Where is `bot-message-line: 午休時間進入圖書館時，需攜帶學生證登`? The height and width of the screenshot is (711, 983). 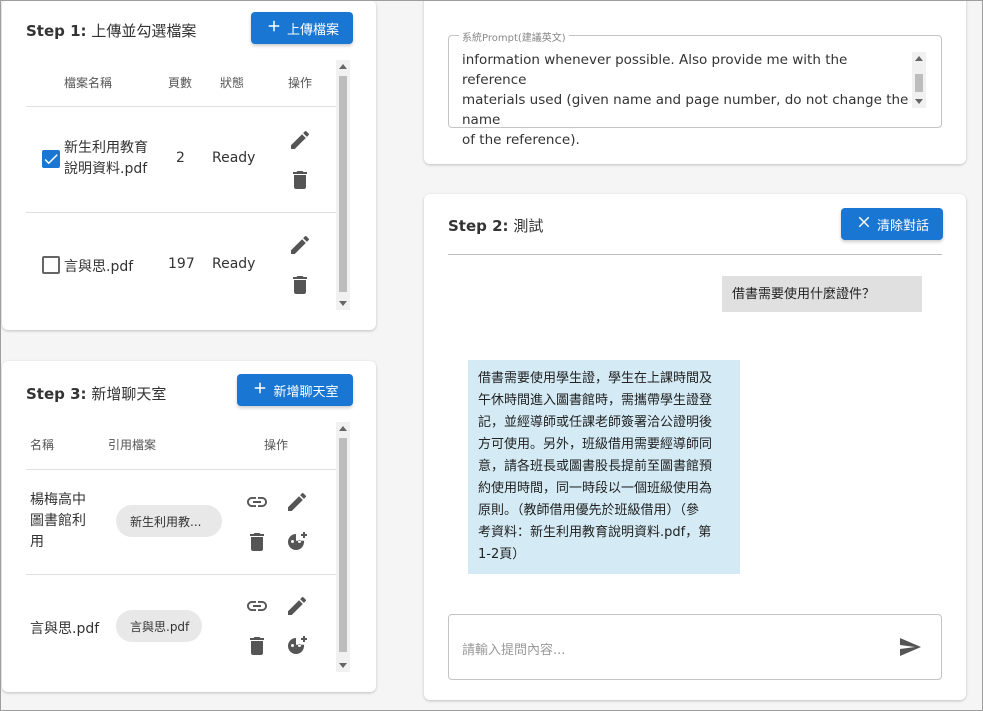 bot-message-line: 午休時間進入圖書館時，需攜帶學生證登 is located at coordinates (595, 400).